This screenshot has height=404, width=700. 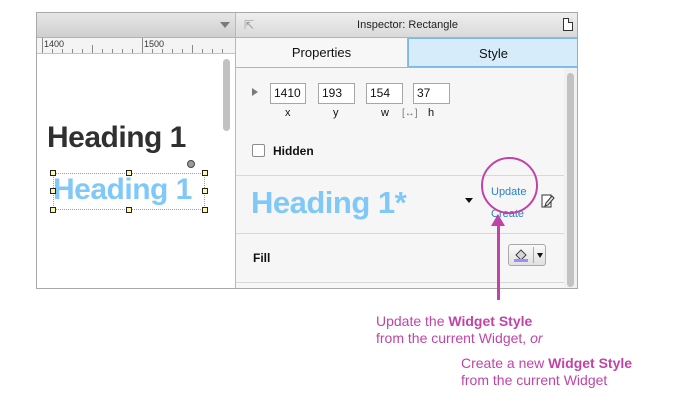 I want to click on collapse-arrow-icon: ⇱, so click(x=249, y=25).